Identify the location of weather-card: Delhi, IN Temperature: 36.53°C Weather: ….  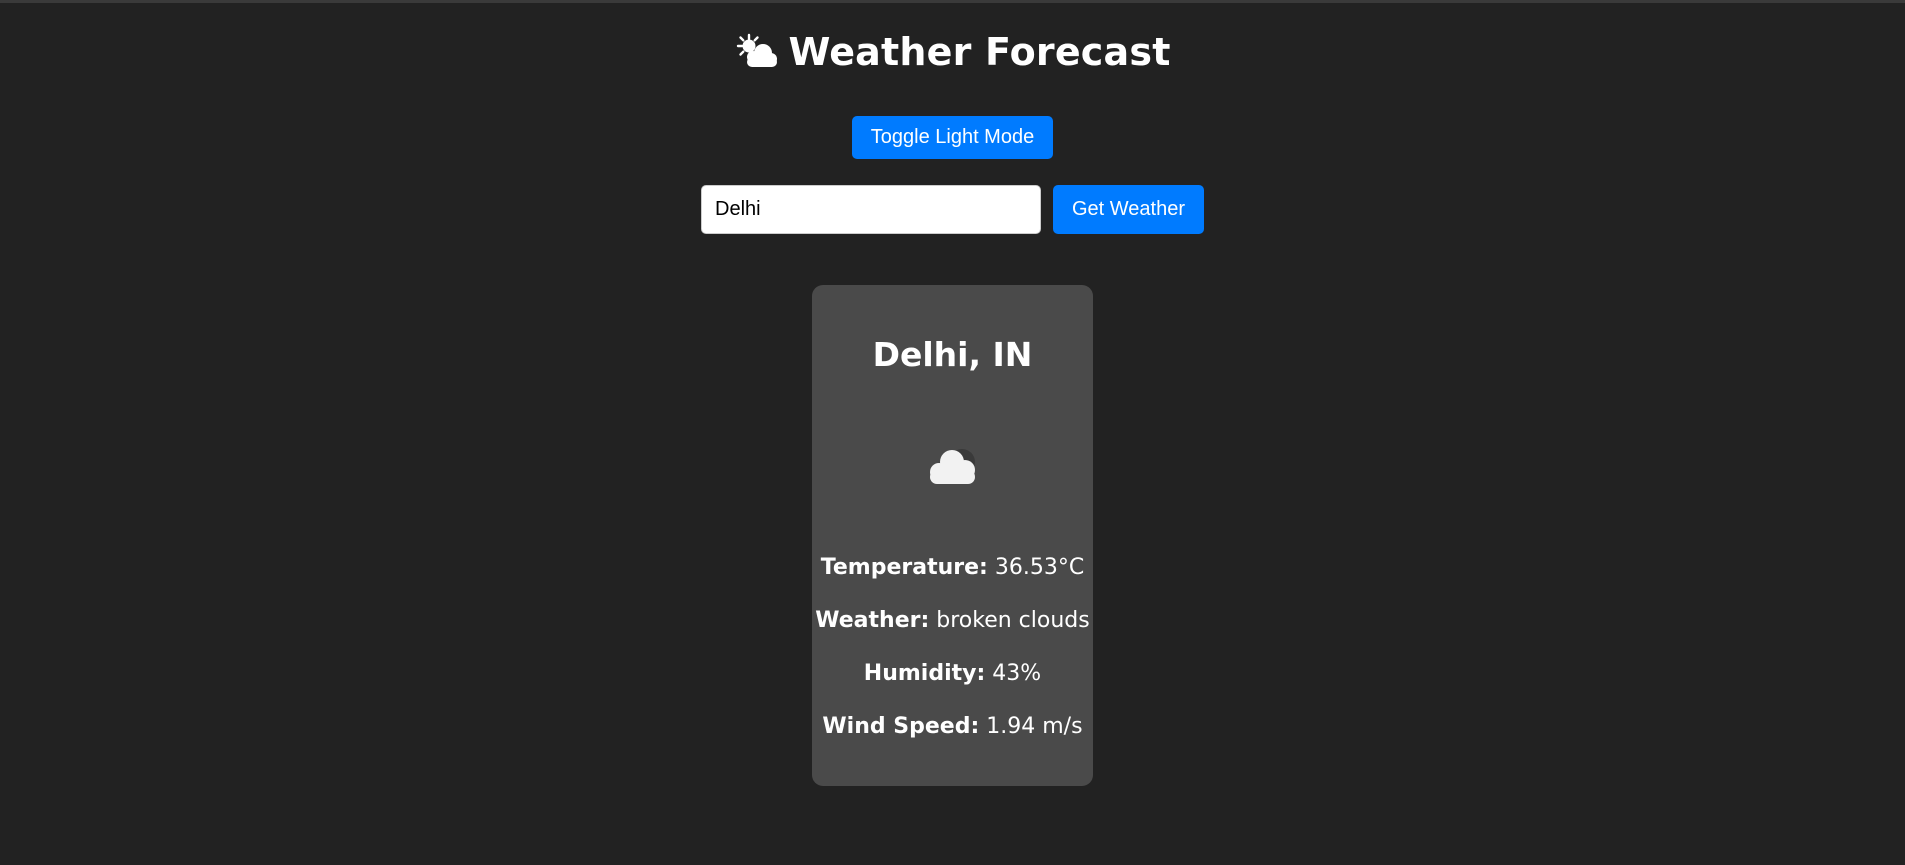
(952, 535).